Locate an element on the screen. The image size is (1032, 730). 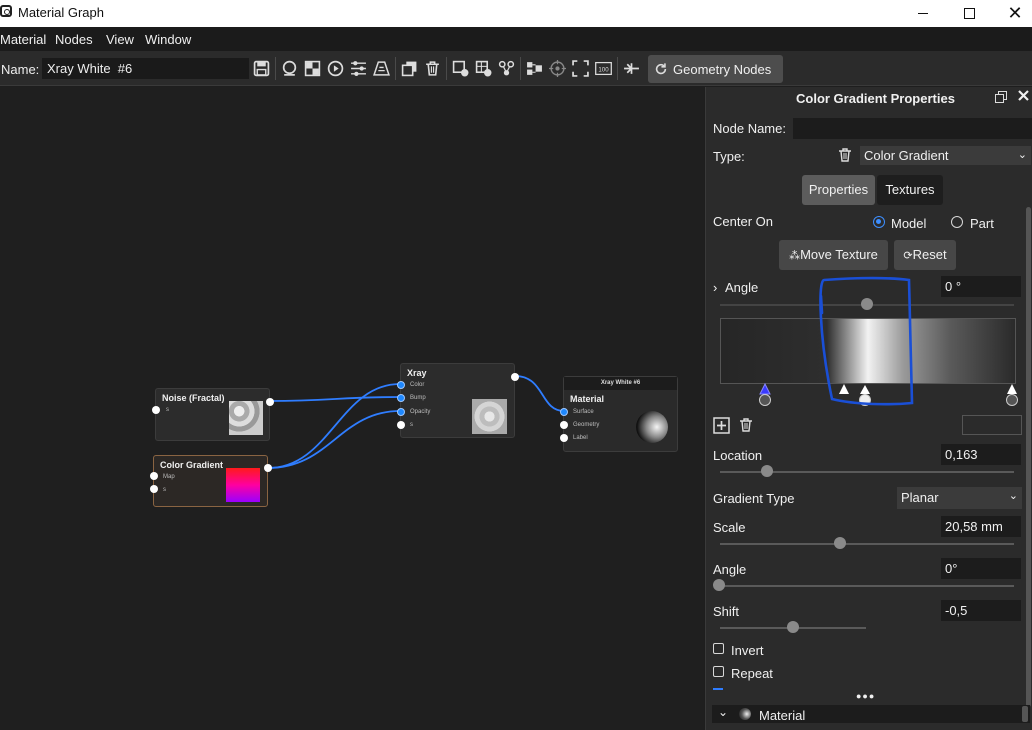
menu-nodes: Nodes is located at coordinates (74, 39).